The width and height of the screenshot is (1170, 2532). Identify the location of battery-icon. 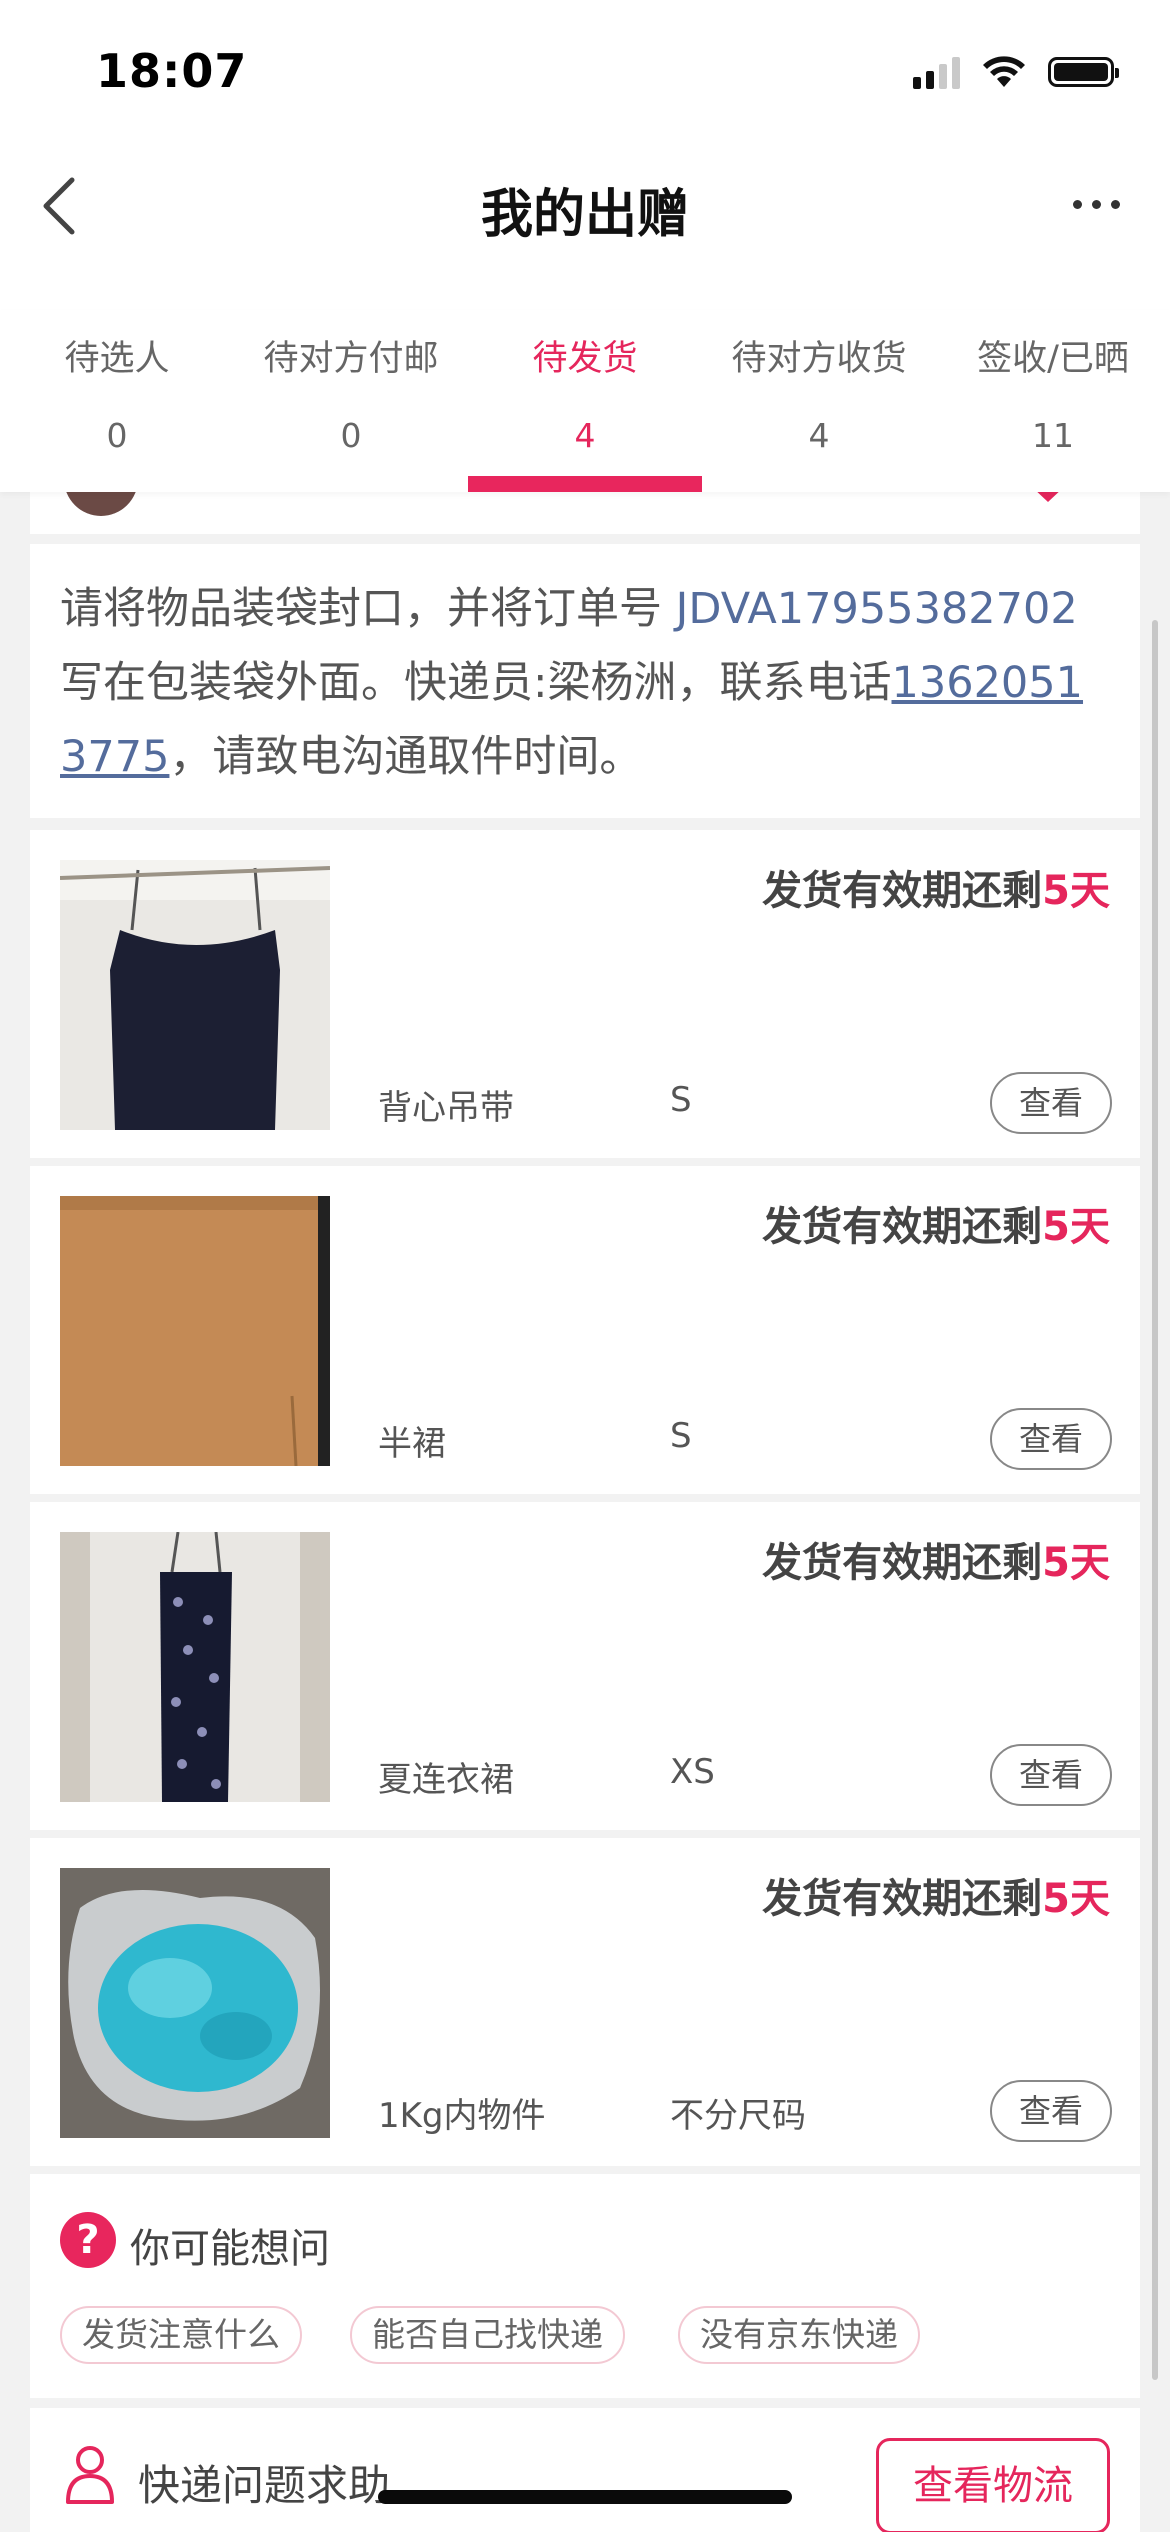
(1083, 72).